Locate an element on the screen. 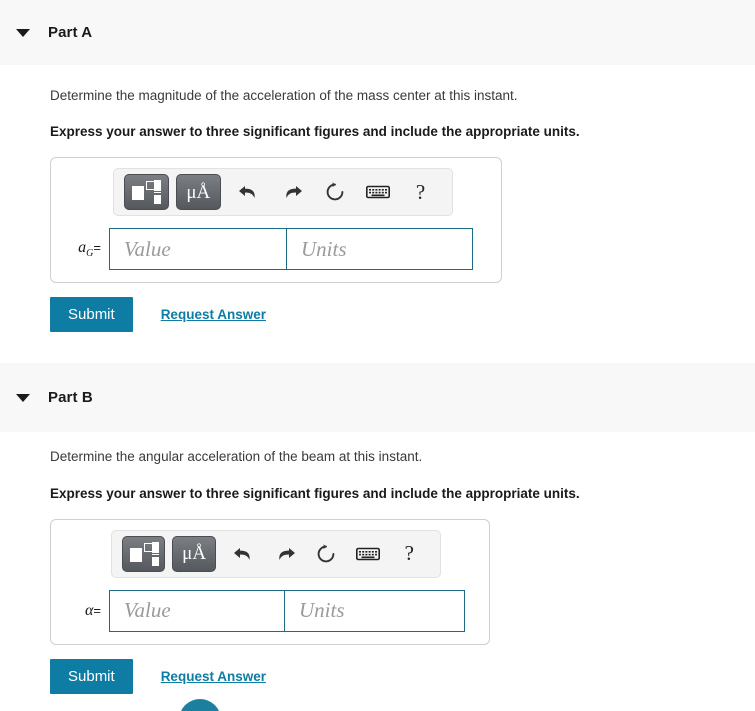  part-a-math-toolbar: μÅ ? is located at coordinates (283, 192).